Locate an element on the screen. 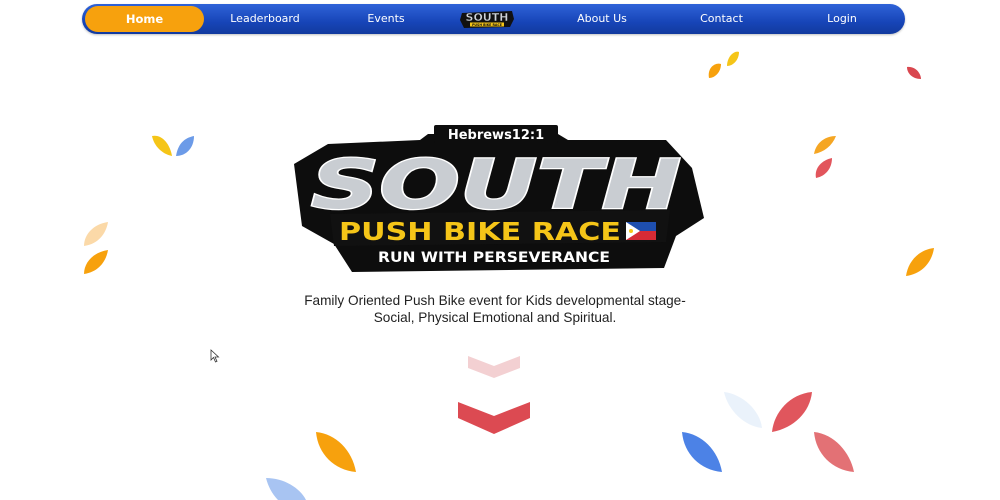 The height and width of the screenshot is (500, 1000). philippines-flag-icon is located at coordinates (641, 231).